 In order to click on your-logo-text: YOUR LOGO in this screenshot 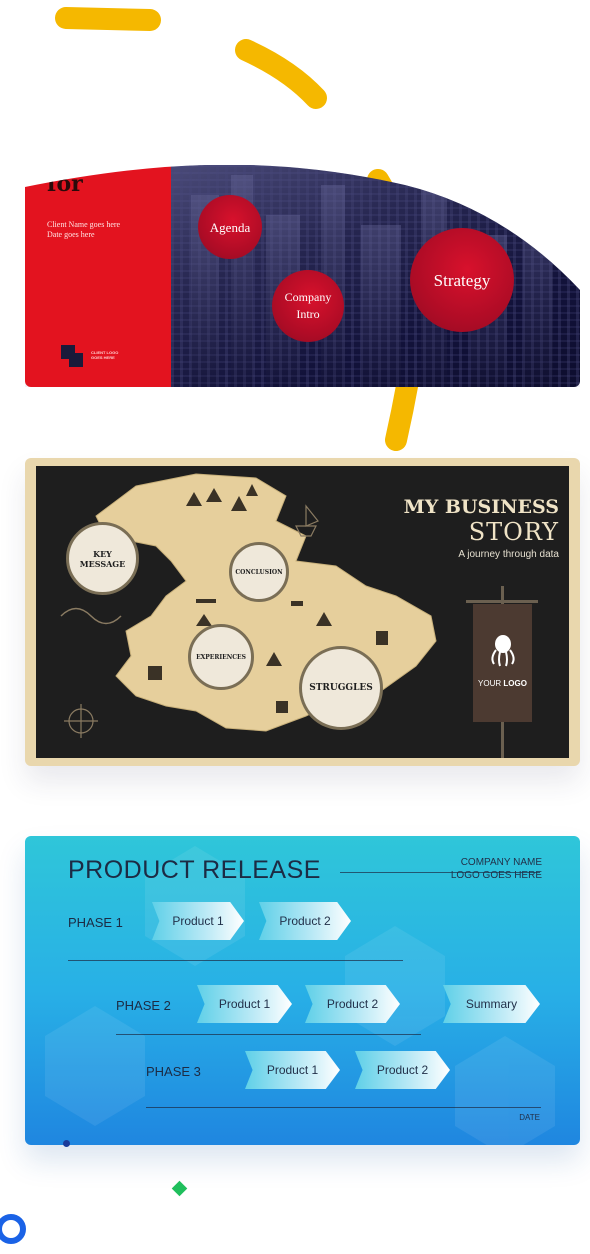, I will do `click(502, 683)`.